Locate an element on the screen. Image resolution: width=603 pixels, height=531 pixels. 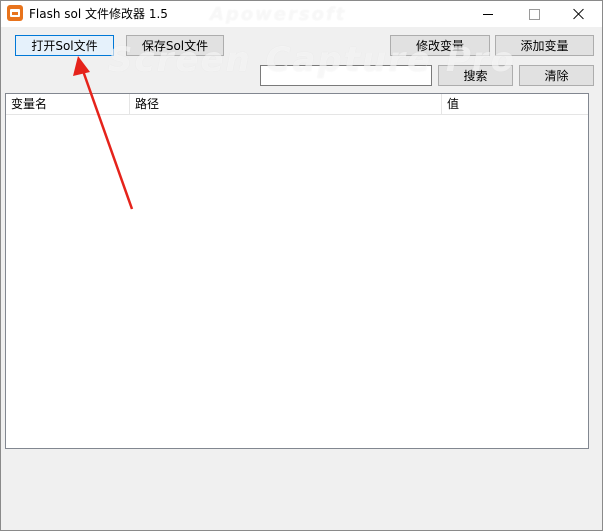
minimize-icon is located at coordinates (488, 14).